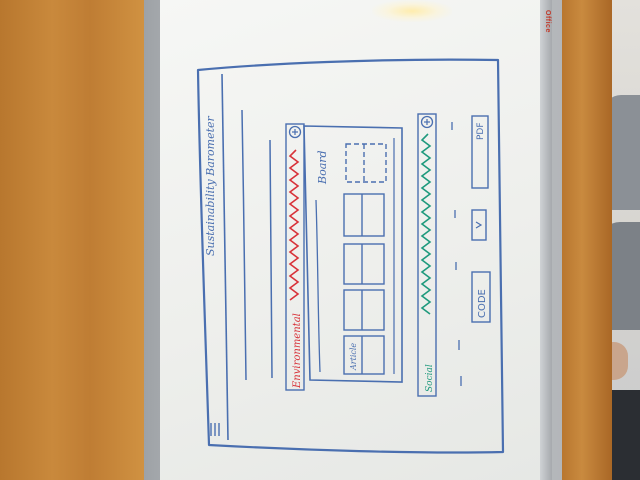 This screenshot has height=480, width=640. I want to click on app-title: Sustainability Barometer, so click(210, 185).